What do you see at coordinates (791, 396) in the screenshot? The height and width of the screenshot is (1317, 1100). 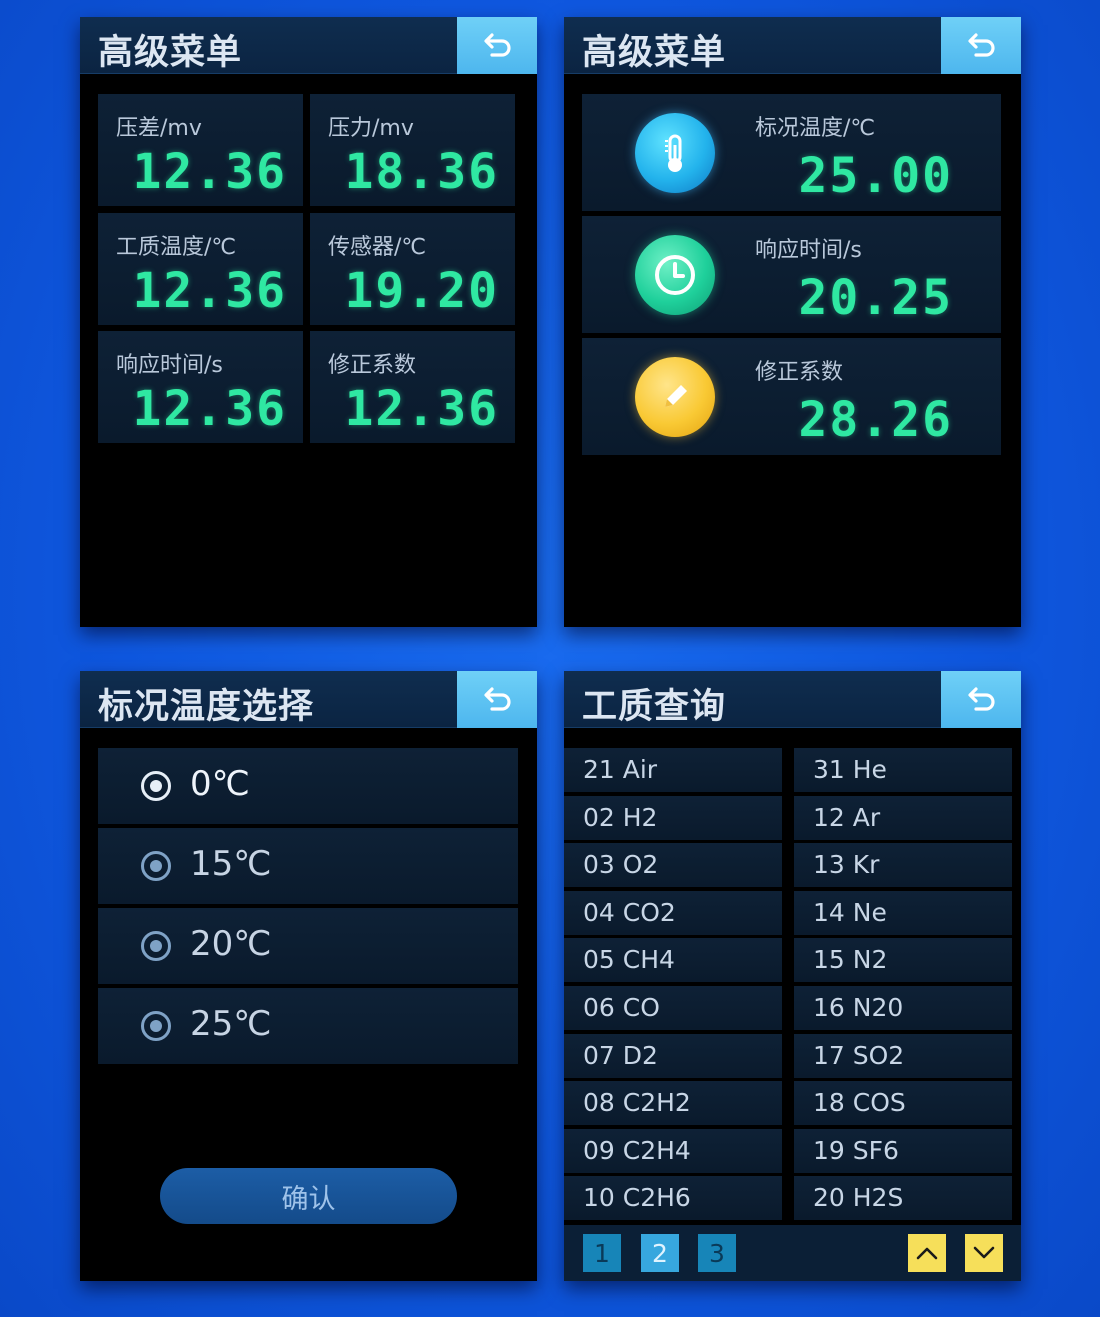 I see `setting-row-correction-factor: 修正系数 28.26` at bounding box center [791, 396].